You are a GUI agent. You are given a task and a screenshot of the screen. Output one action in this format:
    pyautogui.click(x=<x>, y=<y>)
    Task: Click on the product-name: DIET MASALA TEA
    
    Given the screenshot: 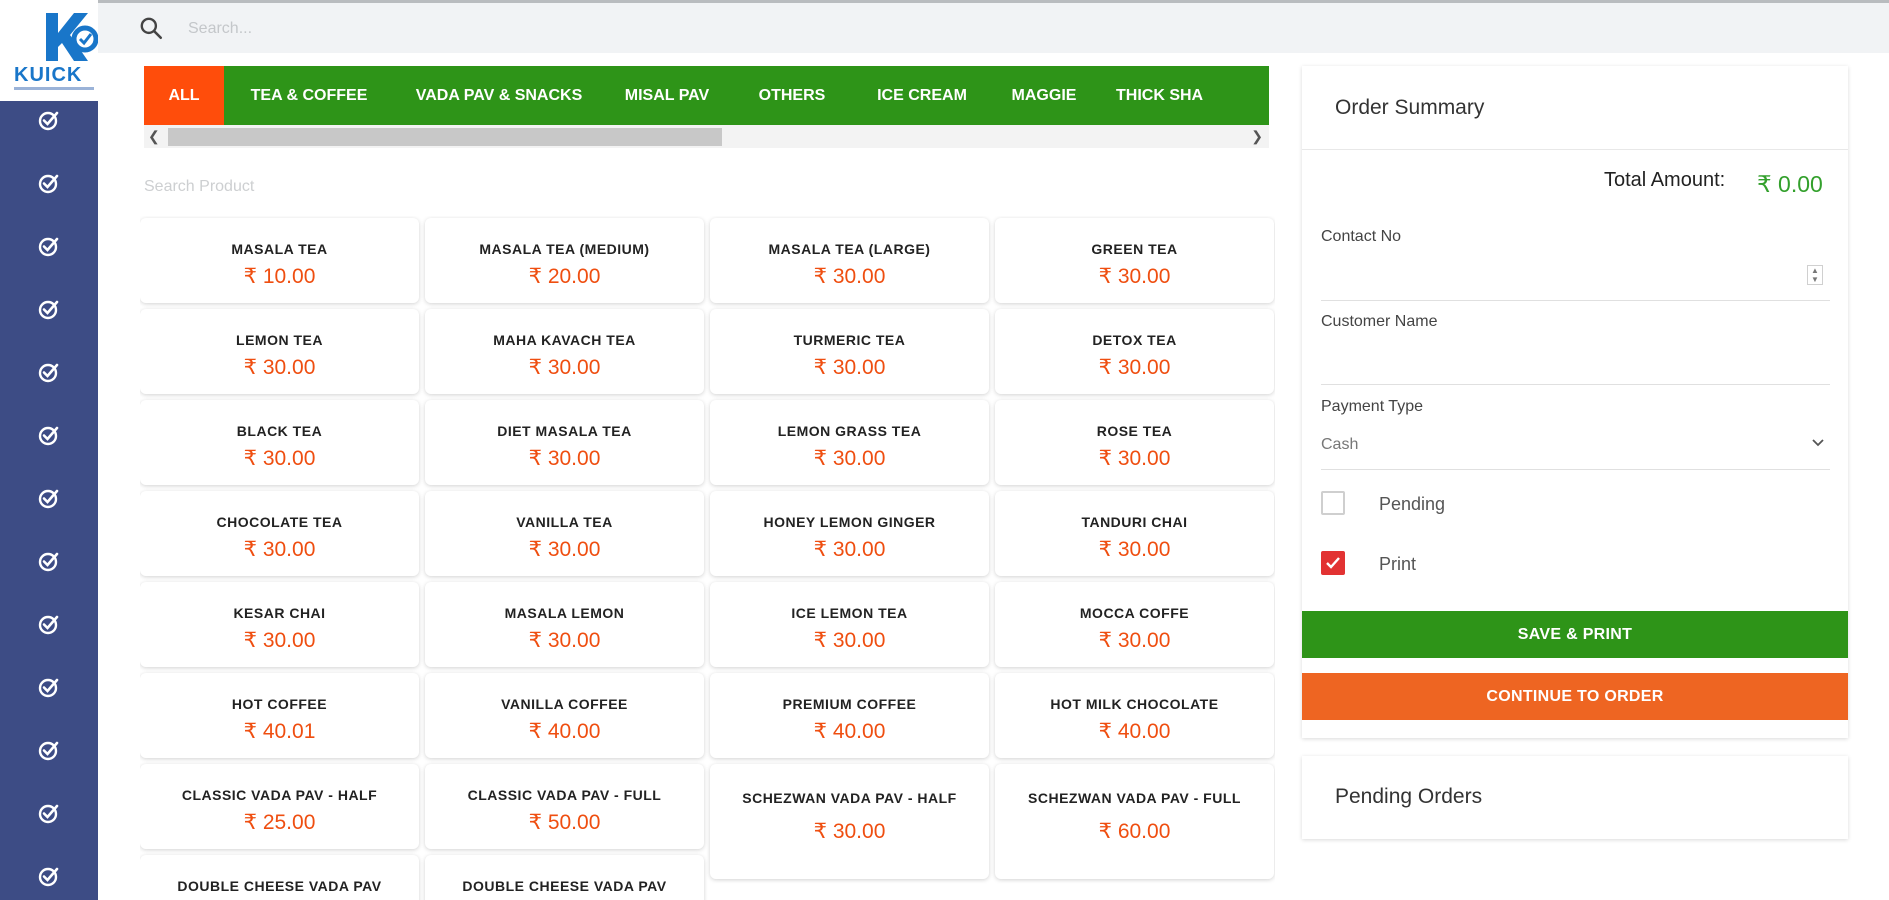 What is the action you would take?
    pyautogui.click(x=564, y=431)
    